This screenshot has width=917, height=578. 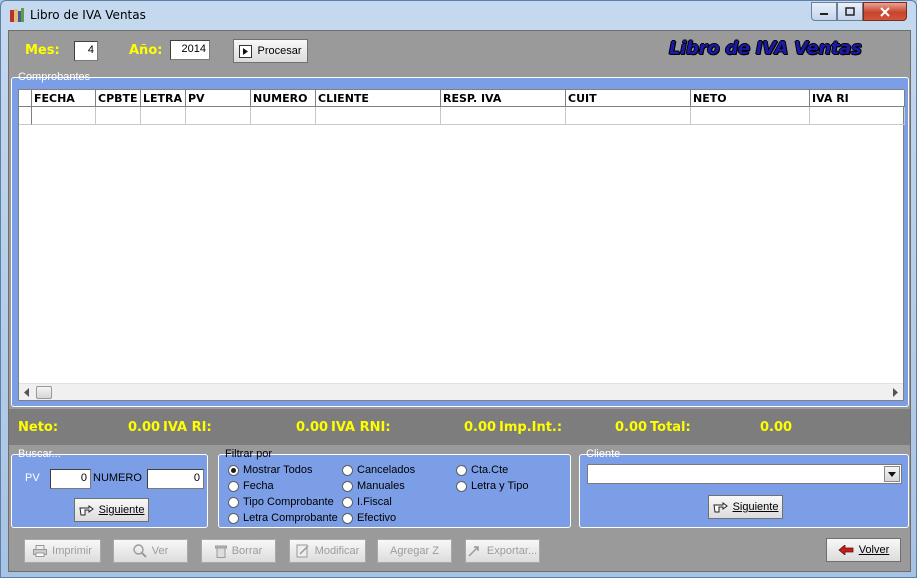 I want to click on col-resp-iva: RESP. IVA, so click(x=503, y=98).